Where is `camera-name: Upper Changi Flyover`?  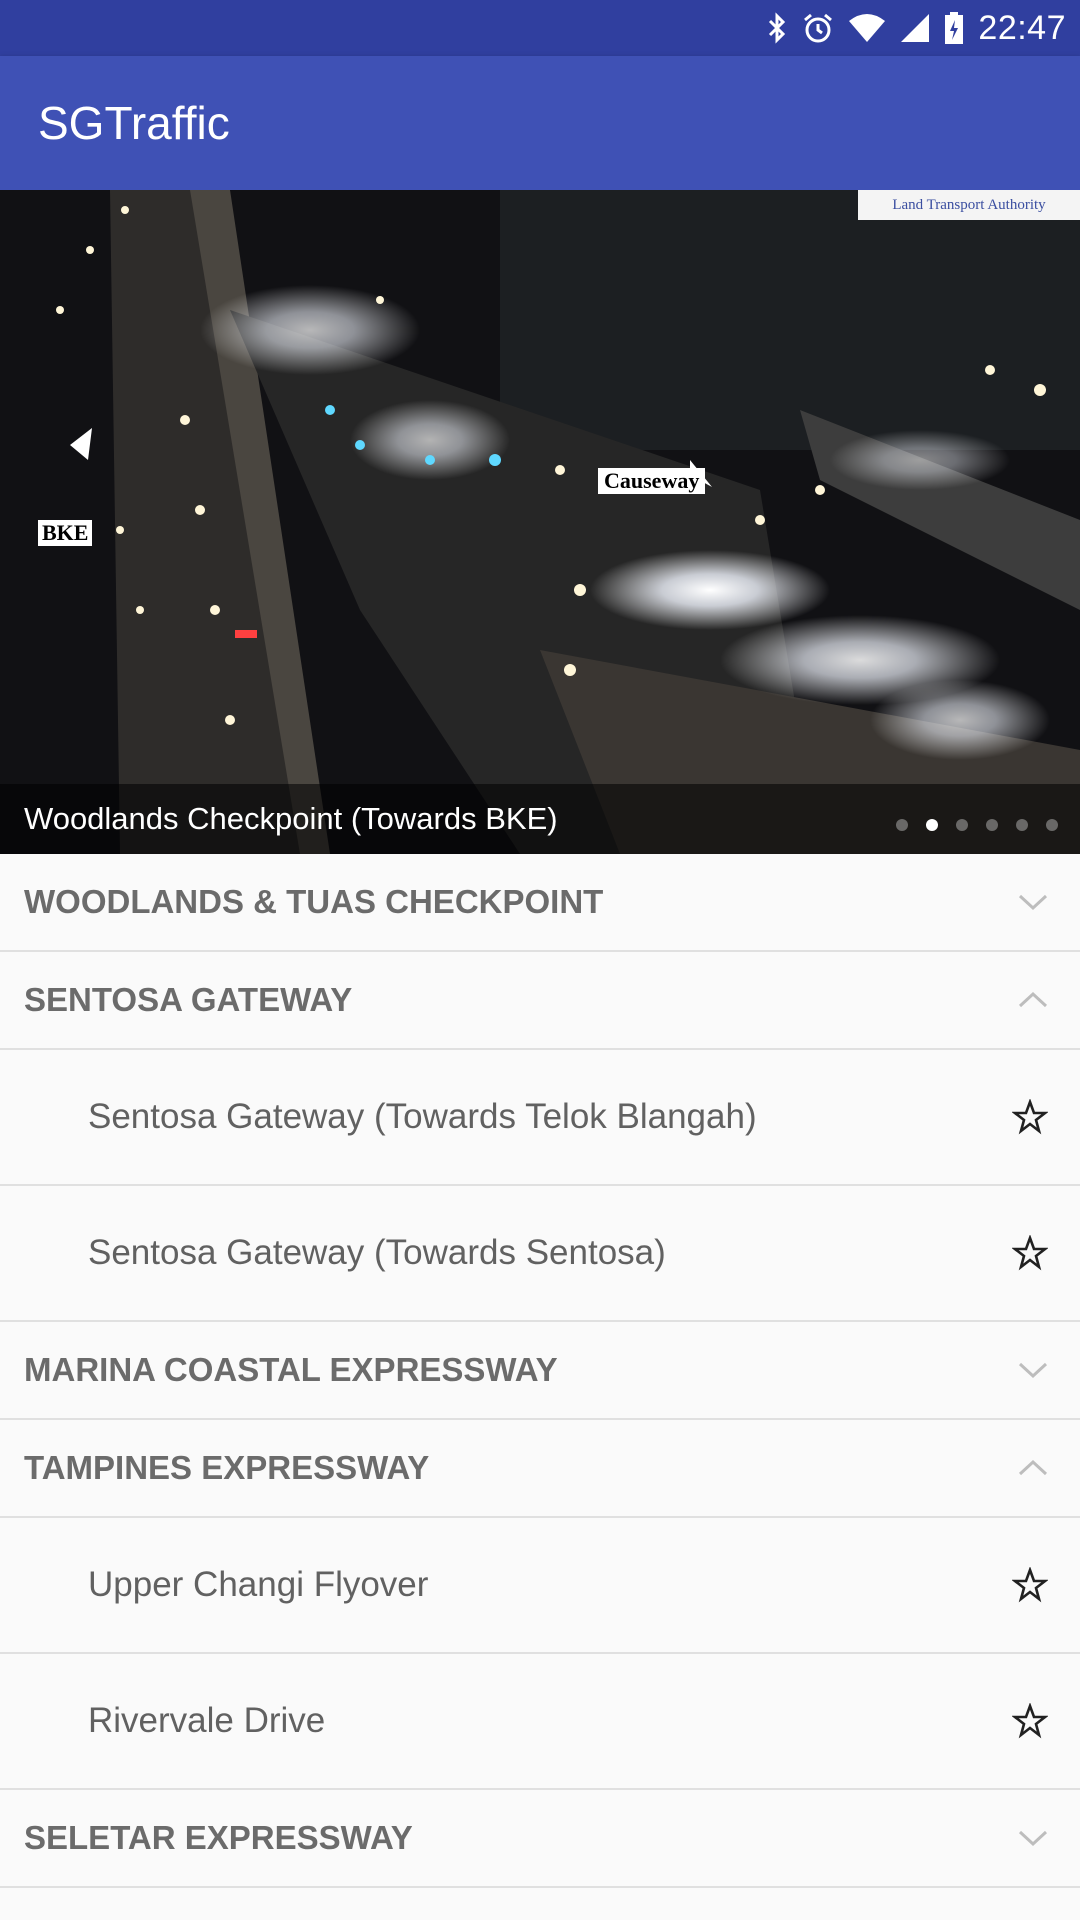 camera-name: Upper Changi Flyover is located at coordinates (258, 1584).